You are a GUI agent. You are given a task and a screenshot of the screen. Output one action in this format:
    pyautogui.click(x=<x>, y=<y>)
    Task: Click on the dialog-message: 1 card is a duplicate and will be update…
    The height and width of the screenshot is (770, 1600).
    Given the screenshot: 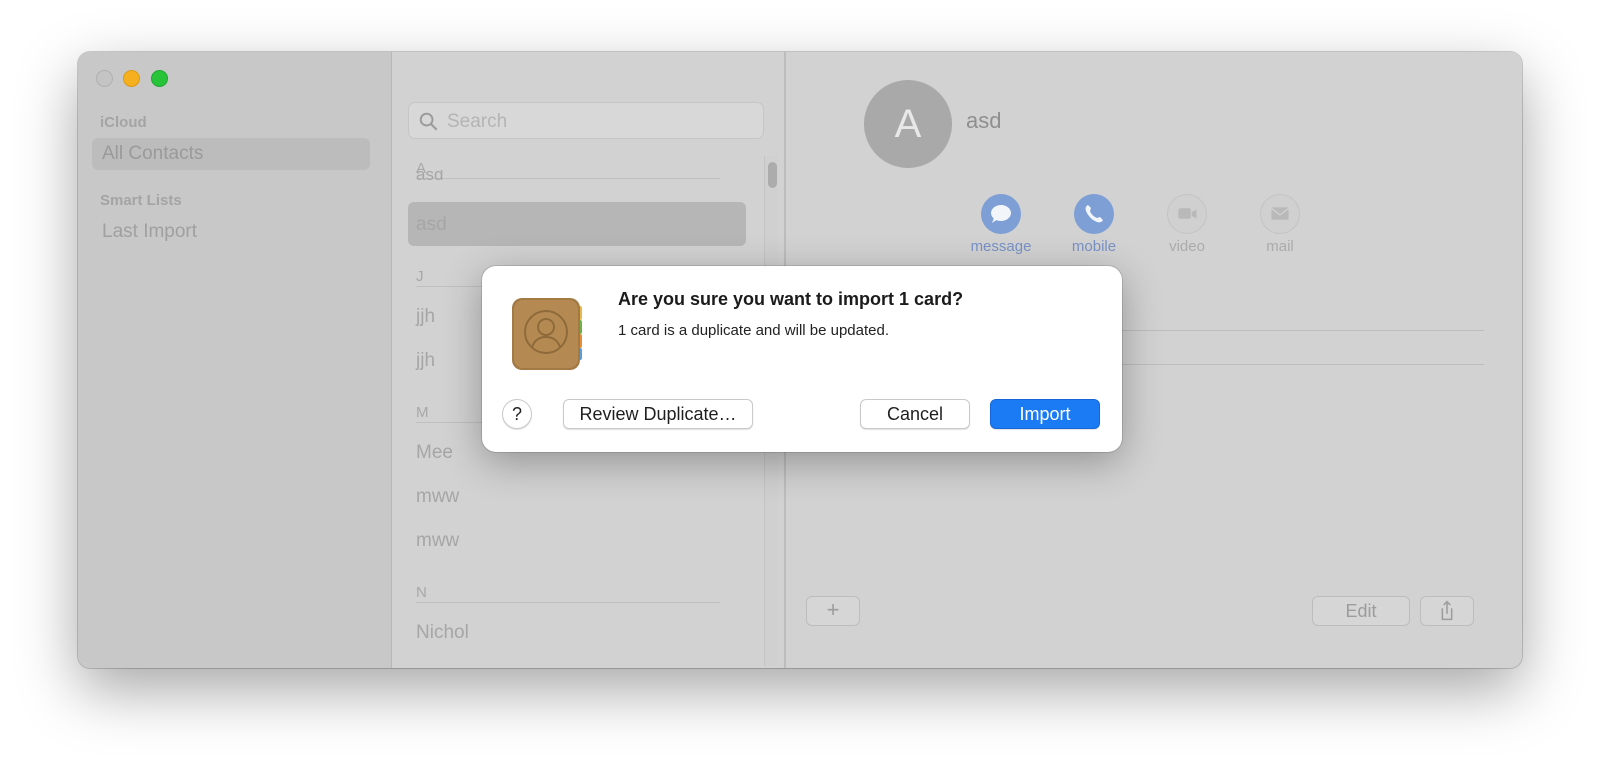 What is the action you would take?
    pyautogui.click(x=754, y=330)
    